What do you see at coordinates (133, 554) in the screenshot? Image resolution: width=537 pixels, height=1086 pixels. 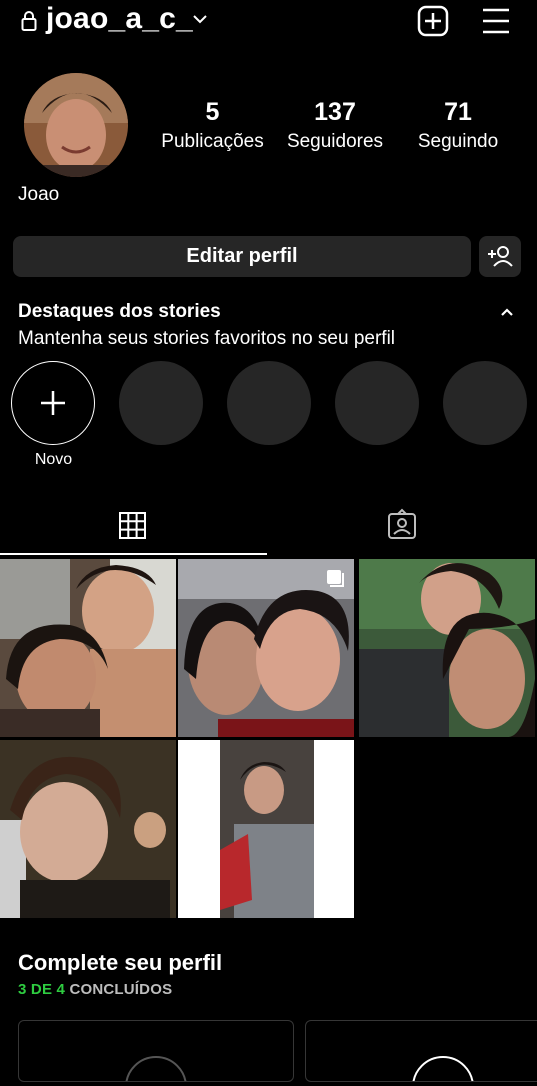 I see `active-tab-indicator` at bounding box center [133, 554].